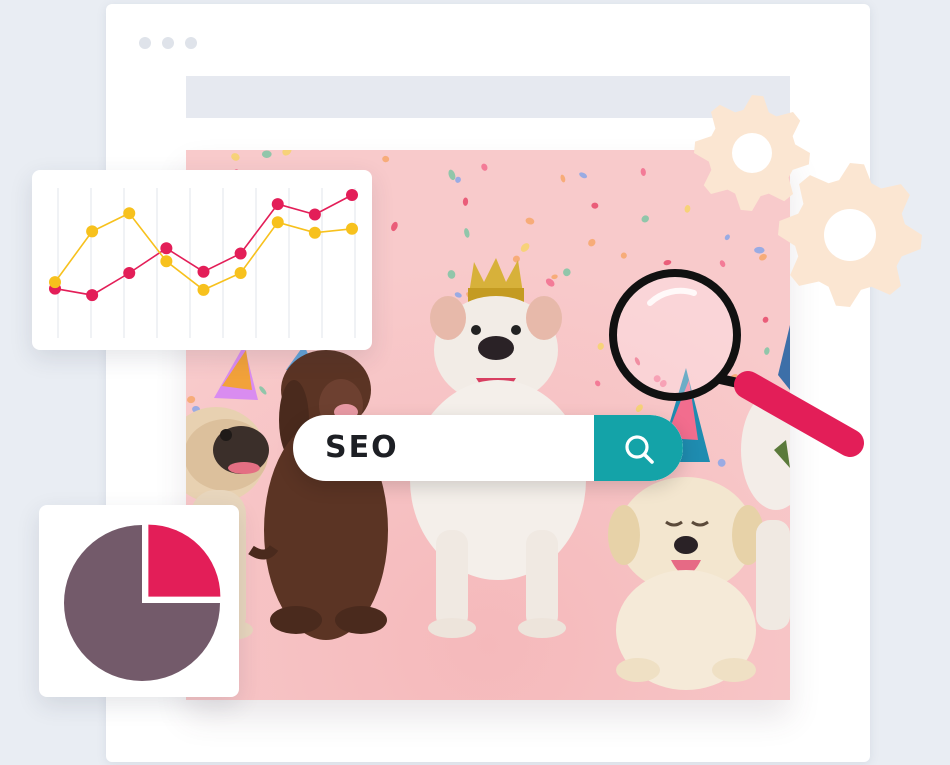 This screenshot has height=765, width=950. Describe the element at coordinates (736, 363) in the screenshot. I see `magnifier-icon` at that location.